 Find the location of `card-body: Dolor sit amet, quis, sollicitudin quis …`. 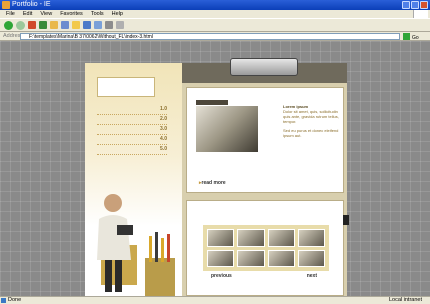

card-body: Dolor sit amet, quis, sollicitudin quis … is located at coordinates (311, 116).